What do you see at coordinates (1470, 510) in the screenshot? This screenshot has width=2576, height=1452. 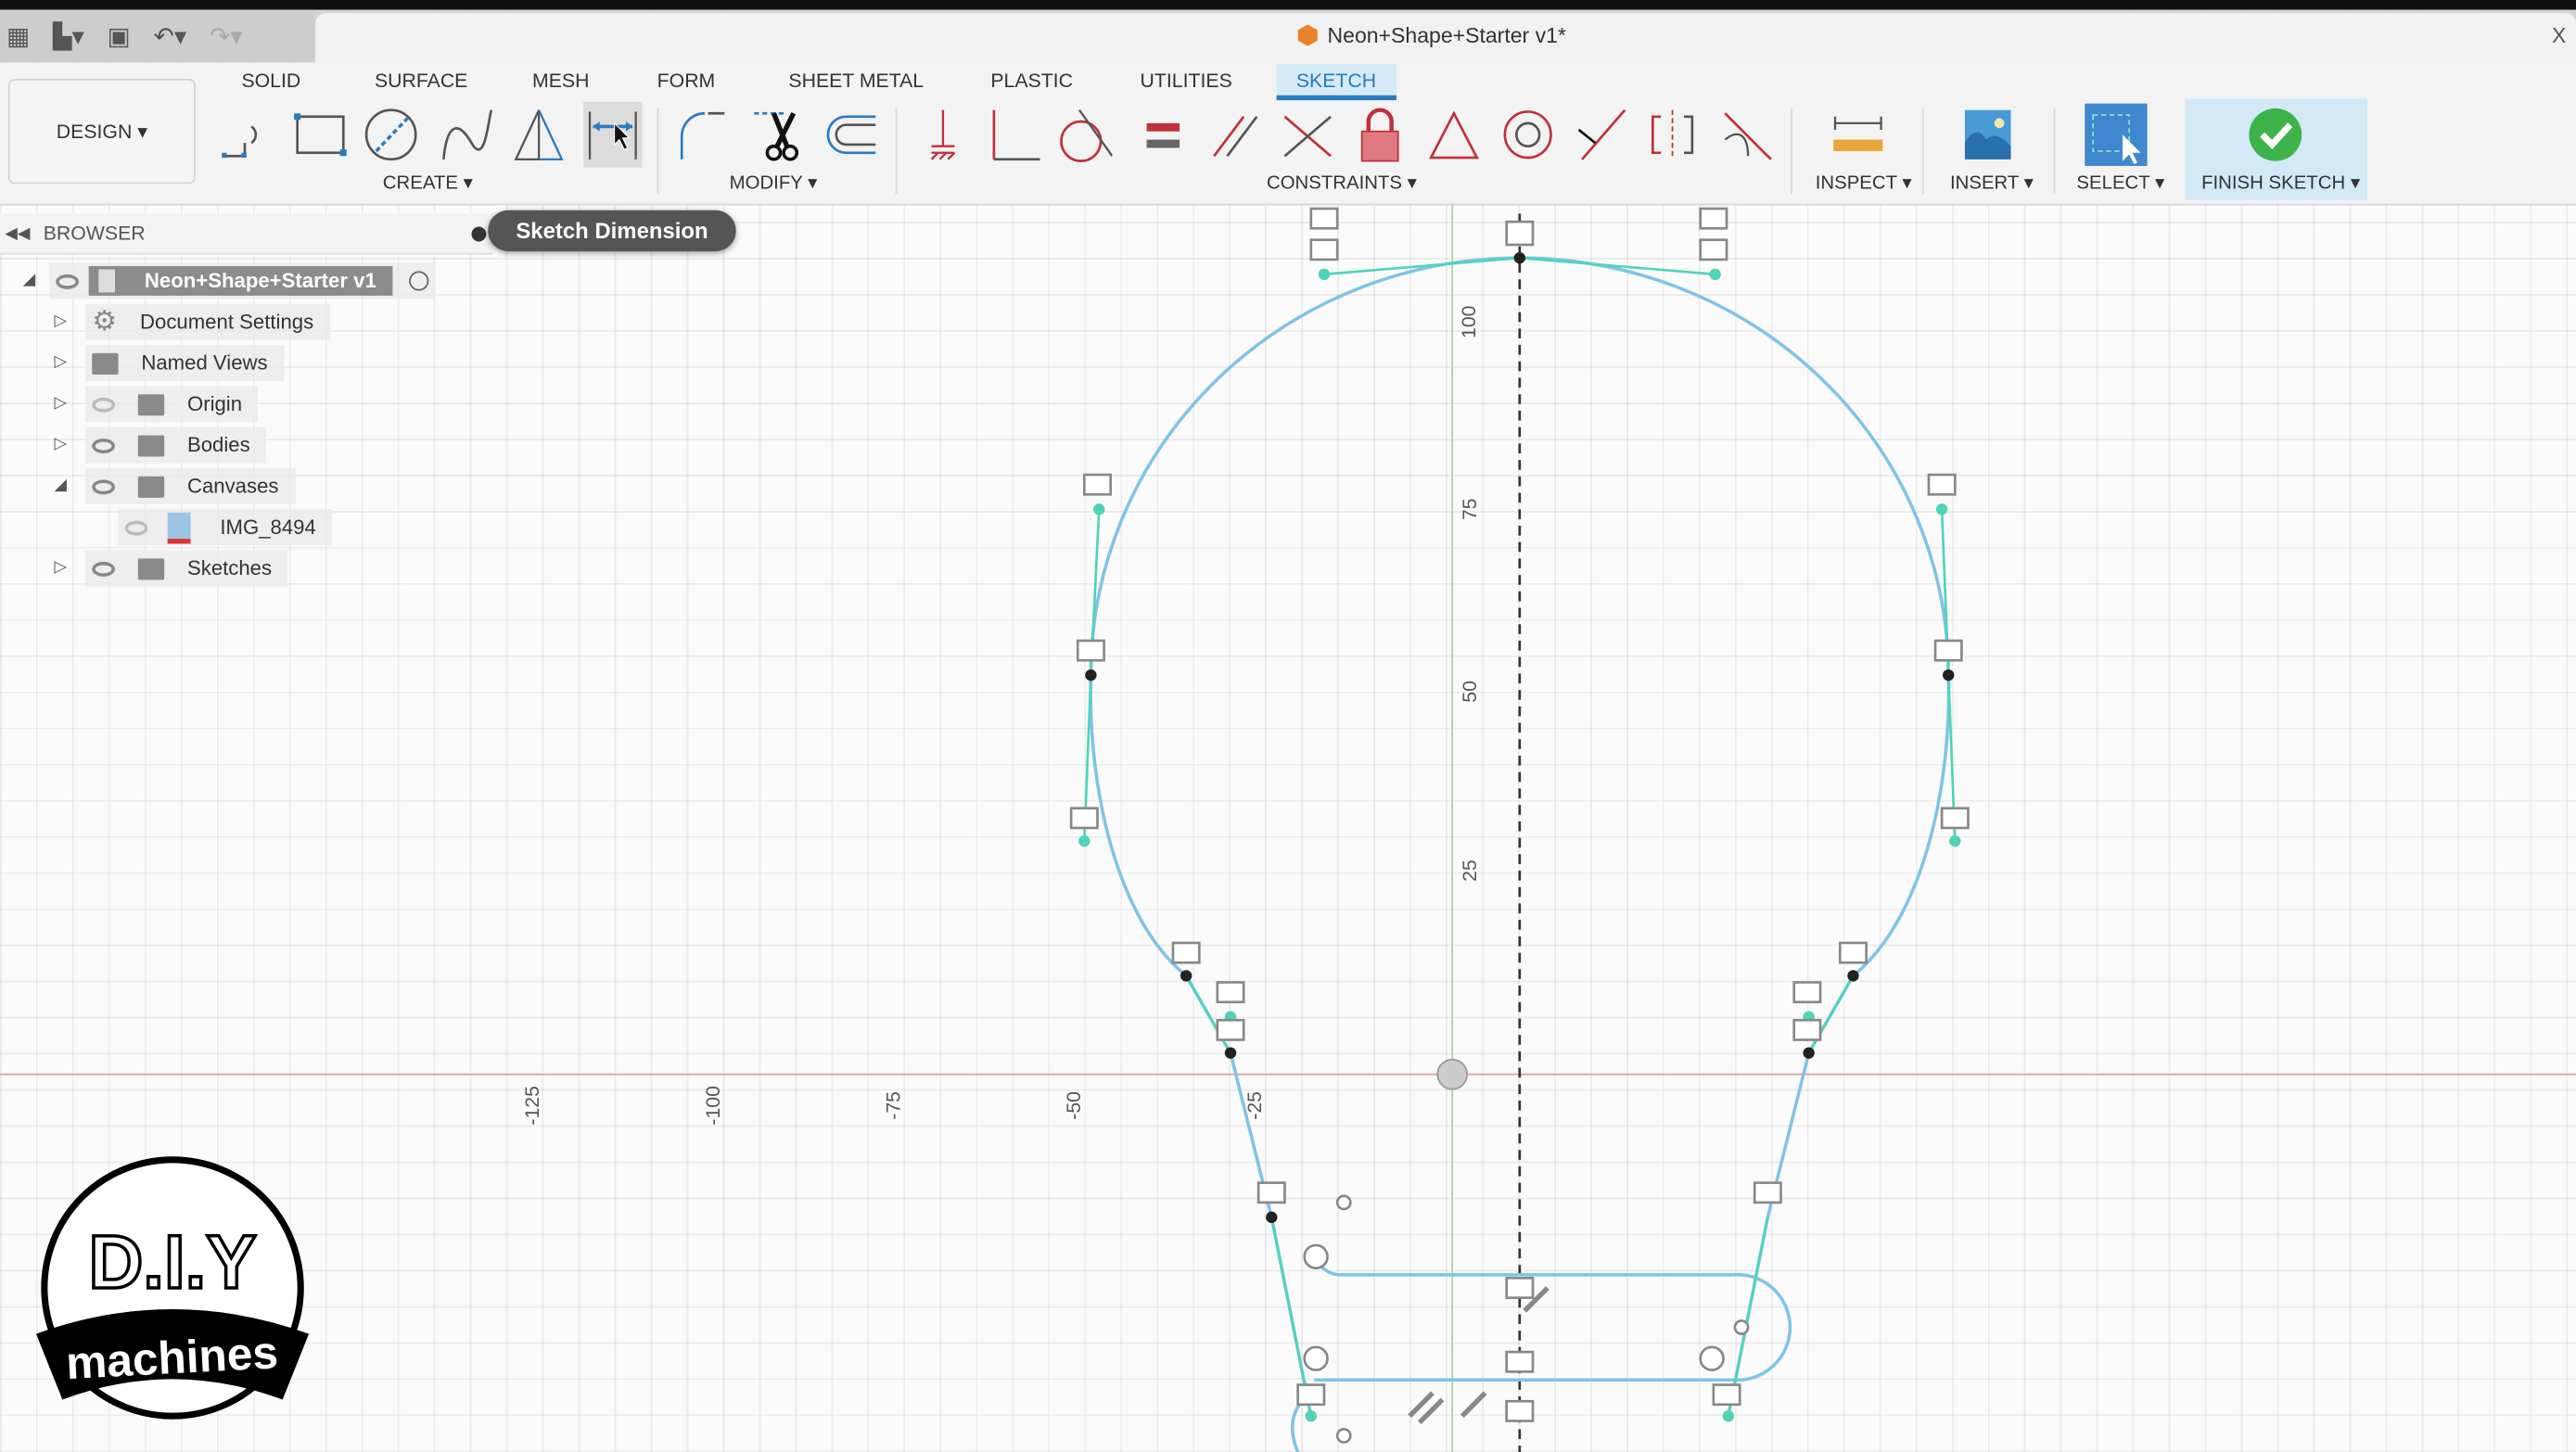 I see `axis-label: 75` at bounding box center [1470, 510].